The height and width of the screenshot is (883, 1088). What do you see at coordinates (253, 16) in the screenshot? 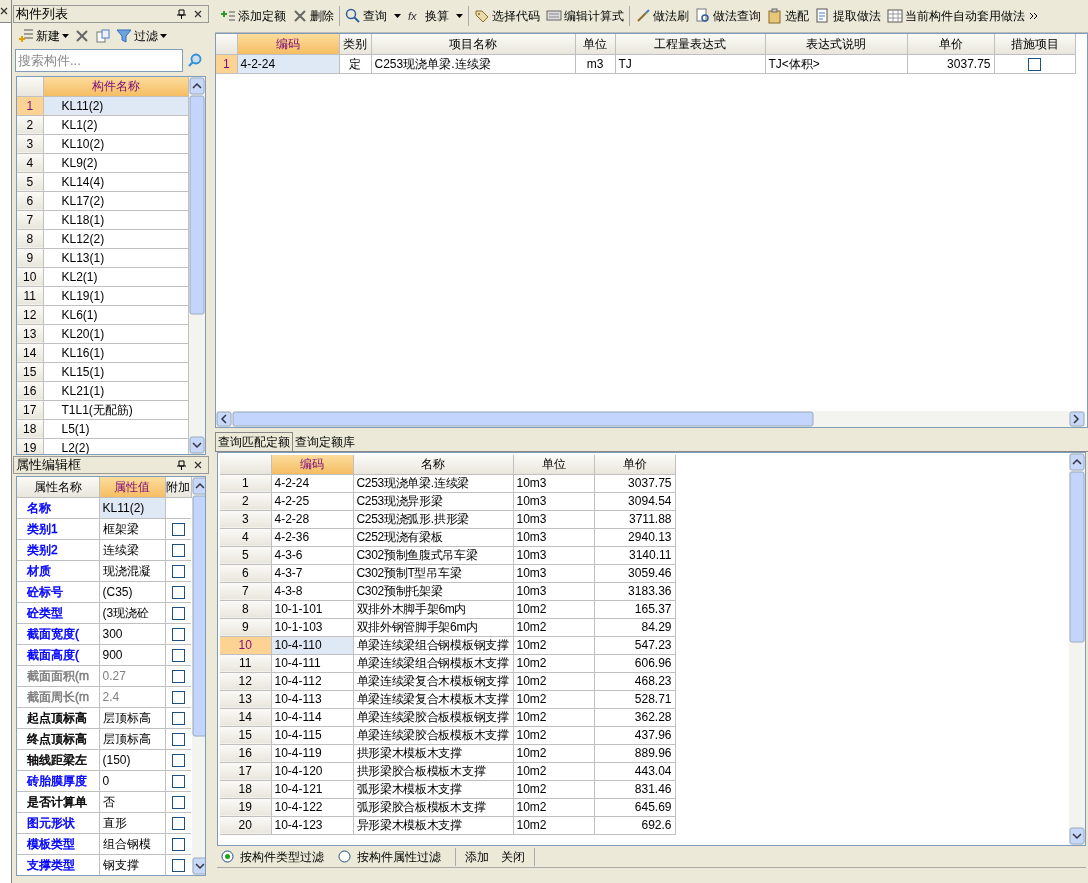
I see `toolbar-button: 添加定额` at bounding box center [253, 16].